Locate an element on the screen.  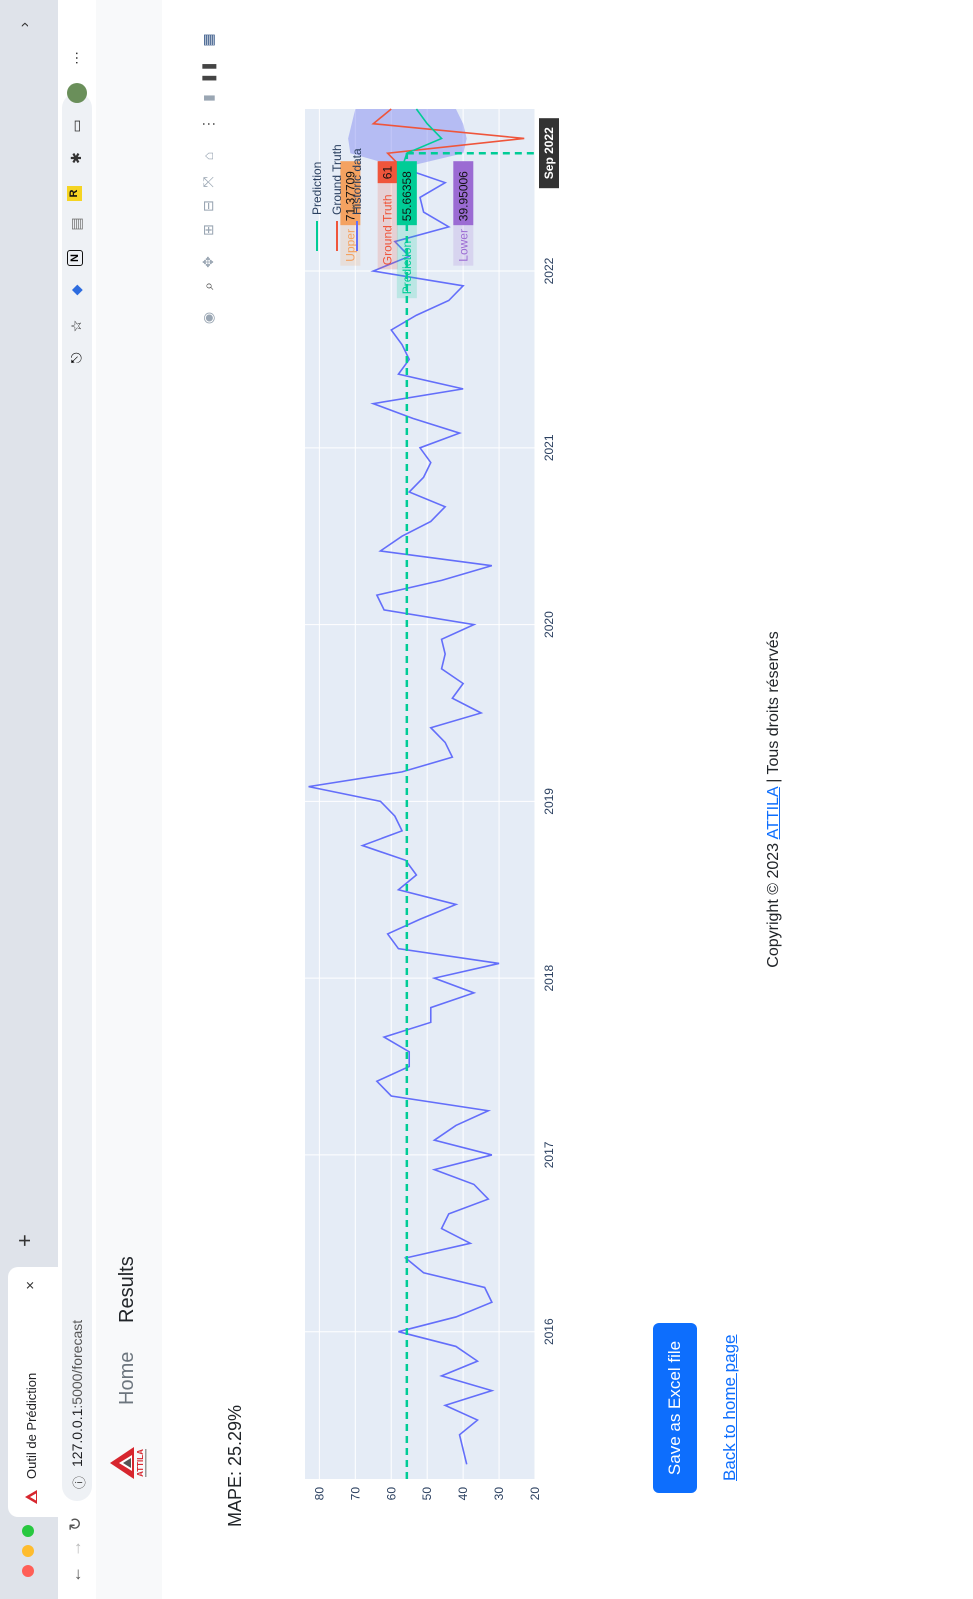
back-home-link: Back to home page is located at coordinates (730, 1408).